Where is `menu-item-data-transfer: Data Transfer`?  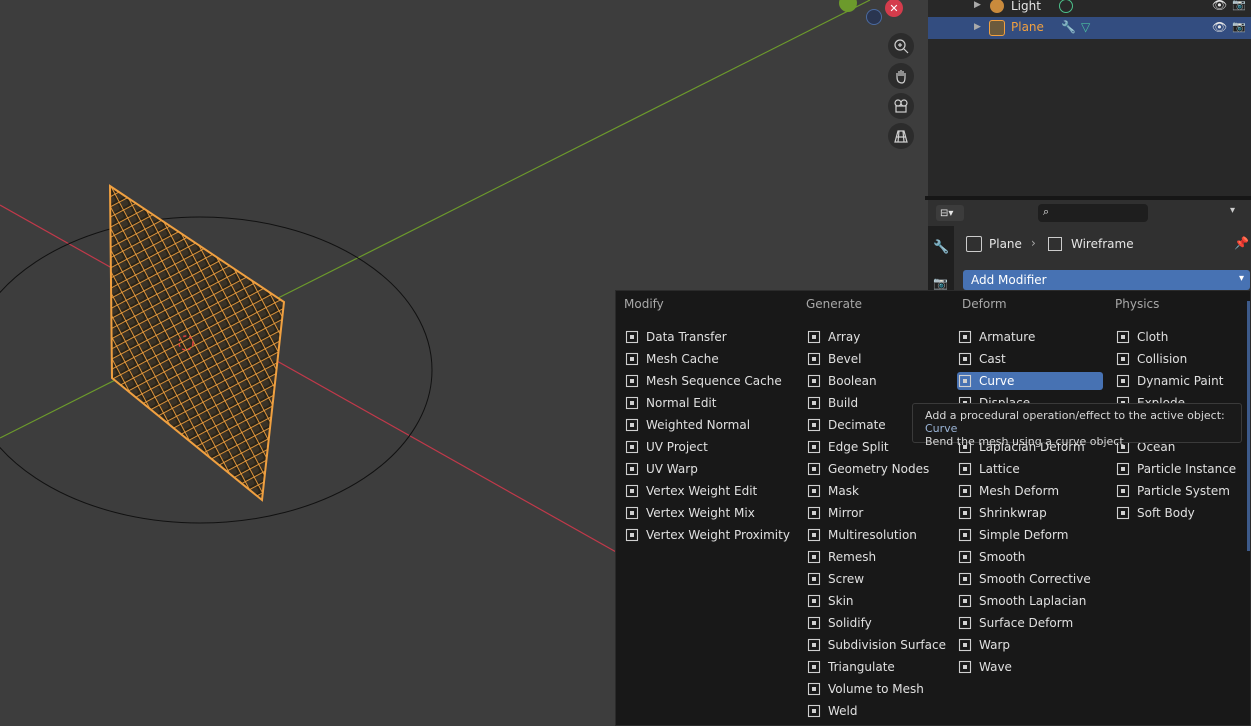
menu-item-data-transfer: Data Transfer is located at coordinates (711, 337).